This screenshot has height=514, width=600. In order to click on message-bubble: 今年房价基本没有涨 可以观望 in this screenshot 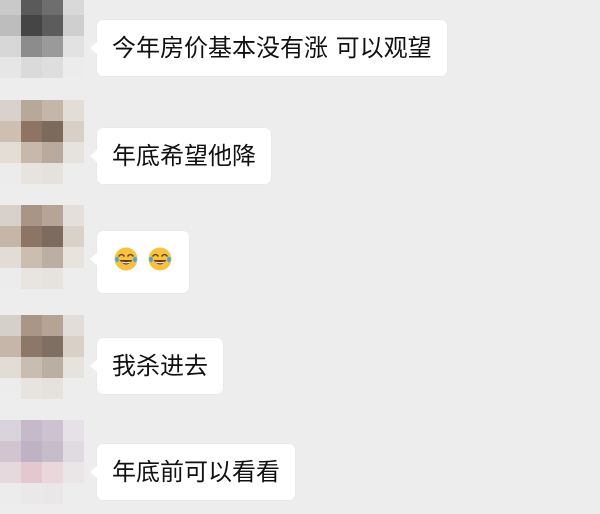, I will do `click(268, 48)`.